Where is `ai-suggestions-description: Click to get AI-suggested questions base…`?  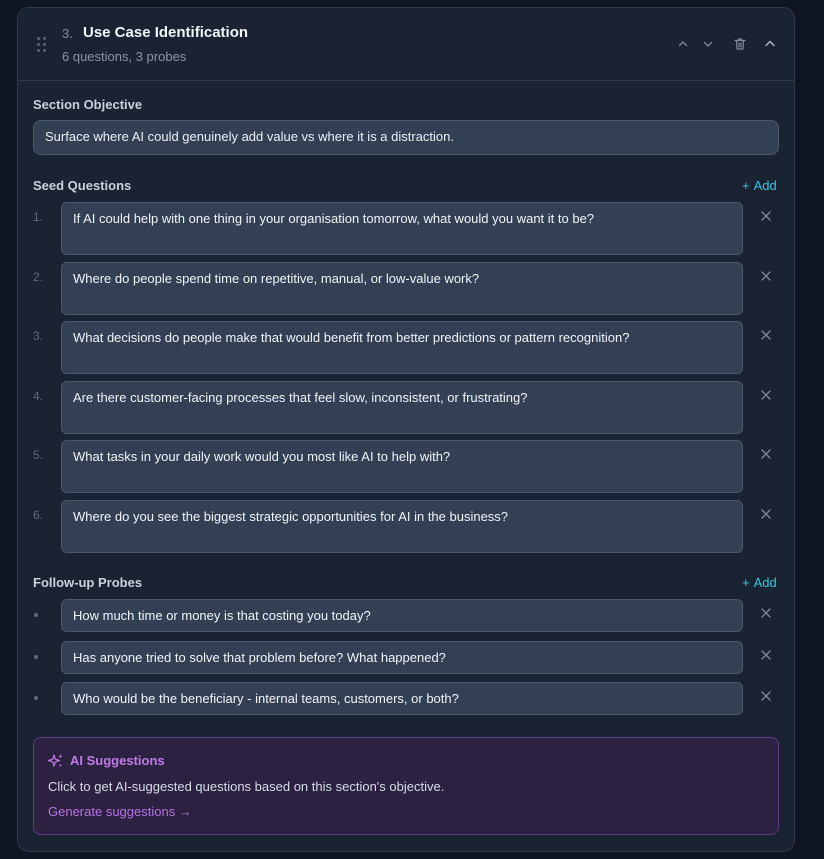 ai-suggestions-description: Click to get AI-suggested questions base… is located at coordinates (246, 786).